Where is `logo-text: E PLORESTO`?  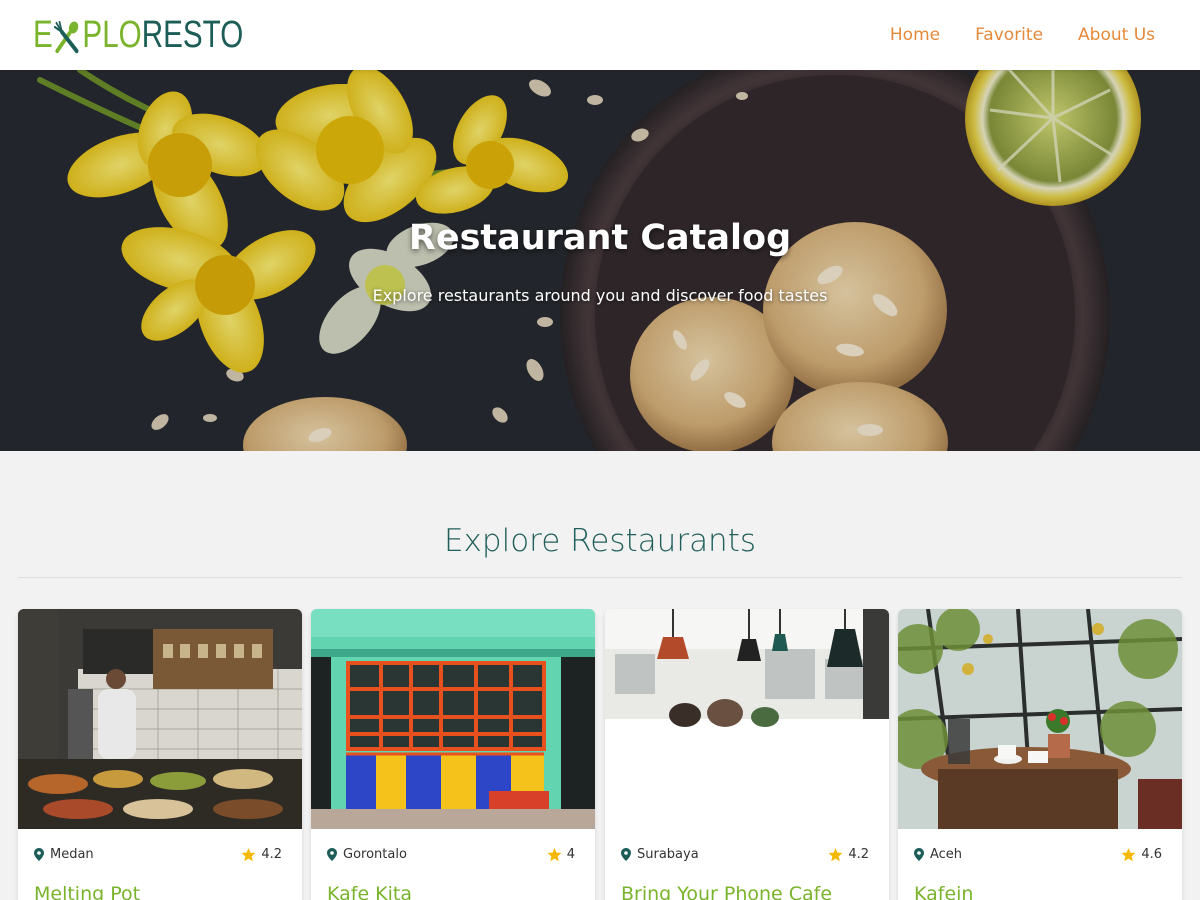 logo-text: E PLORESTO is located at coordinates (138, 35).